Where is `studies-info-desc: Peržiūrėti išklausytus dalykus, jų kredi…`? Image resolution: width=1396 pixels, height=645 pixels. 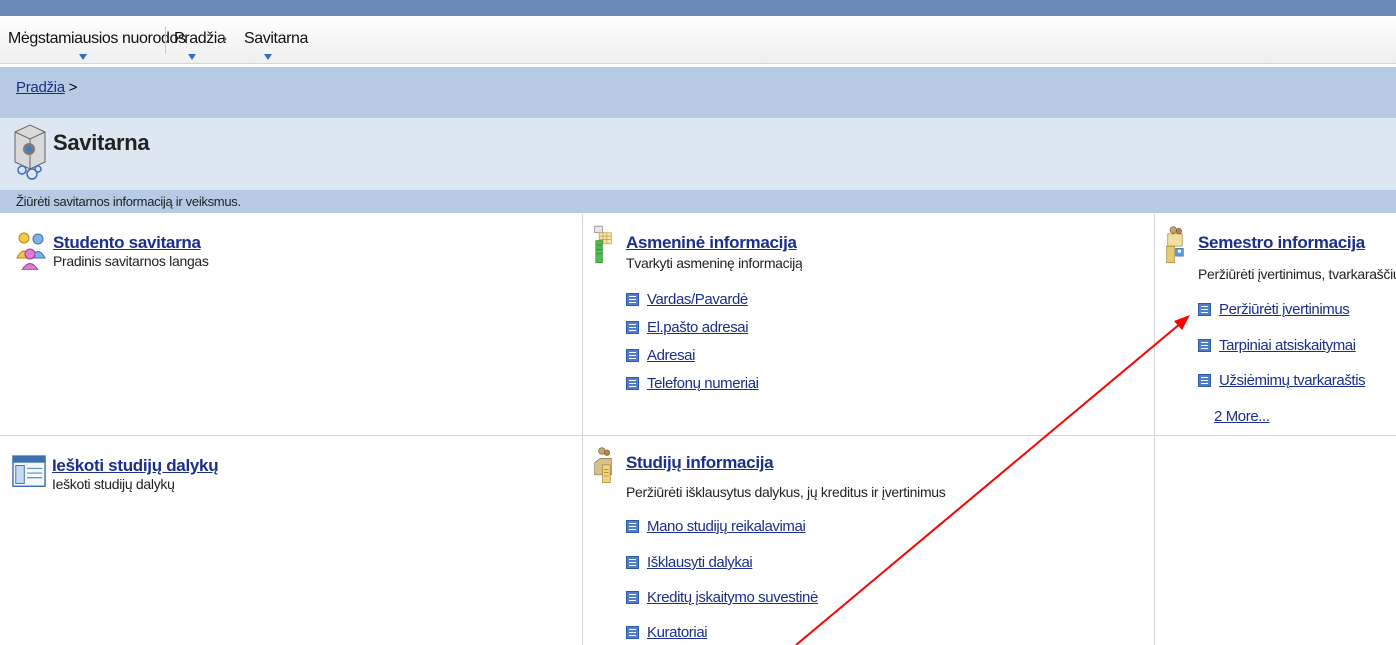
studies-info-desc: Peržiūrėti išklausytus dalykus, jų kredi… is located at coordinates (786, 492).